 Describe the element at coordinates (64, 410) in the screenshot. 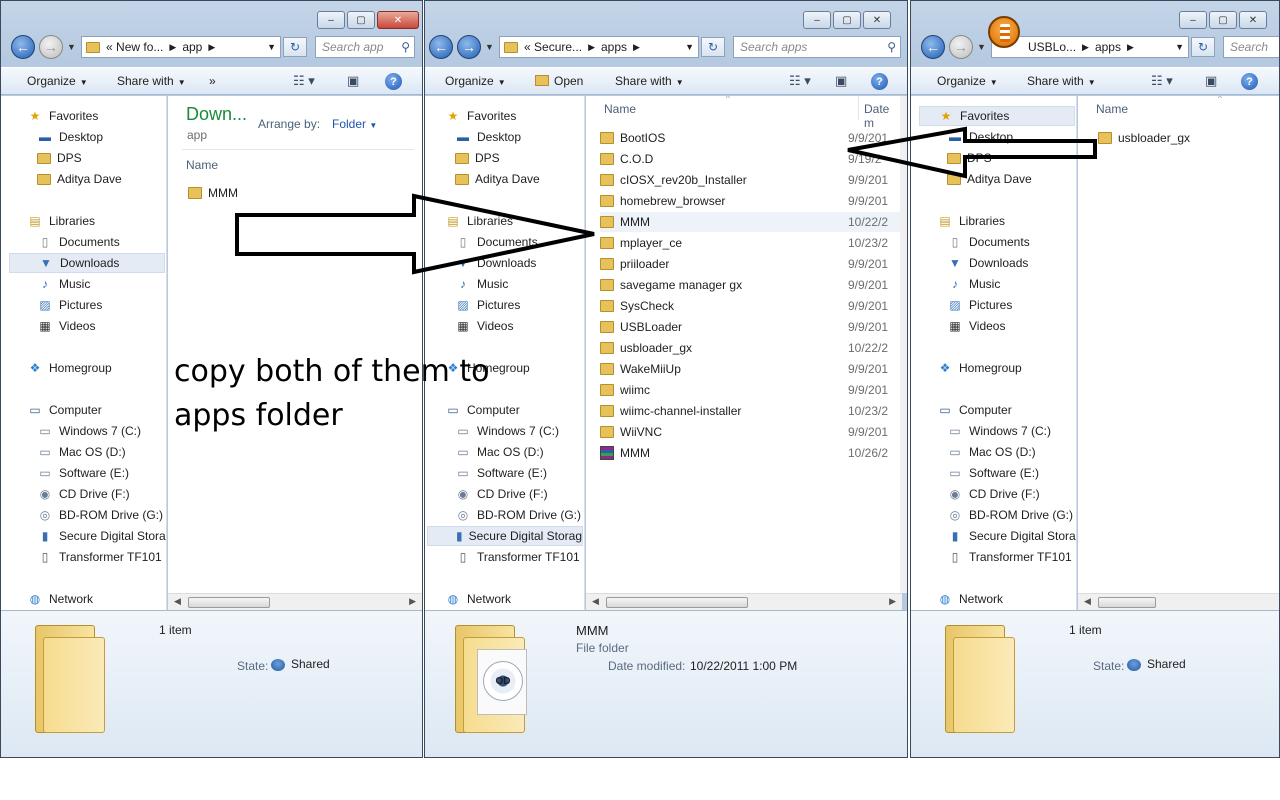

I see `nav-computer: ▭ Computer` at that location.